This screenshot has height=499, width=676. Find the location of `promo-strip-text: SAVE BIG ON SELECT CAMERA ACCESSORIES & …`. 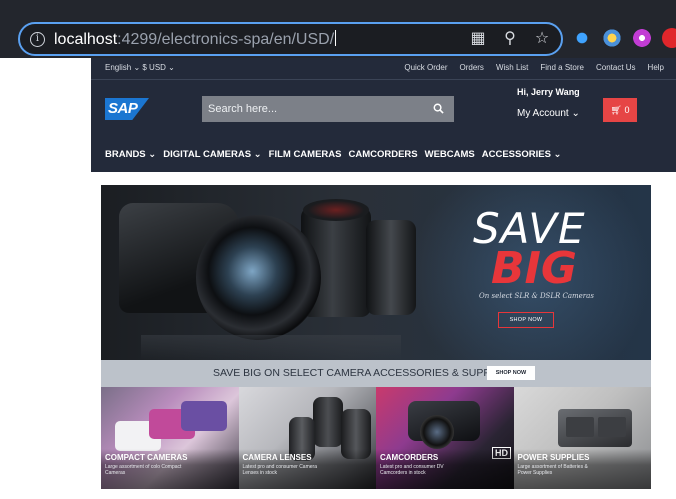

promo-strip-text: SAVE BIG ON SELECT CAMERA ACCESSORIES & … is located at coordinates (363, 373).